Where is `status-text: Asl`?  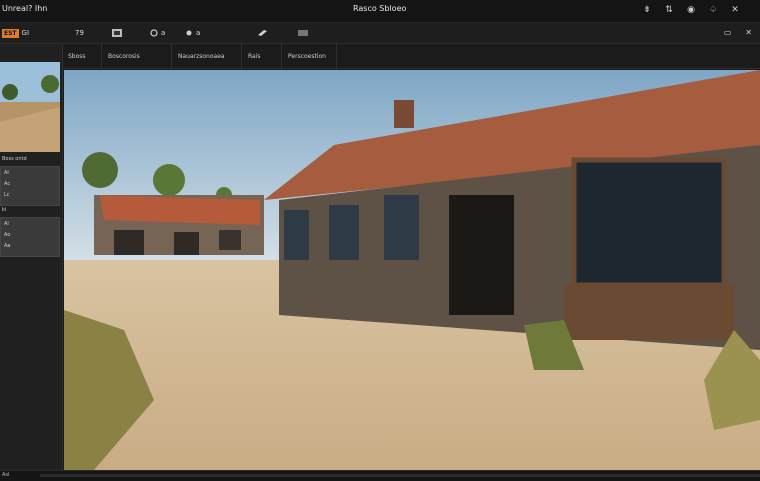
status-text: Asl is located at coordinates (6, 475).